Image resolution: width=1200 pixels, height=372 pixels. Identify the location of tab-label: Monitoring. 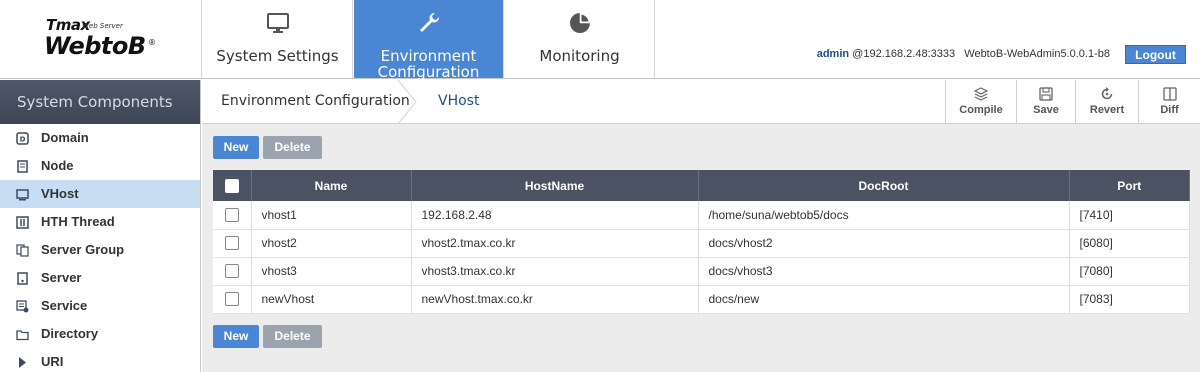
(579, 56).